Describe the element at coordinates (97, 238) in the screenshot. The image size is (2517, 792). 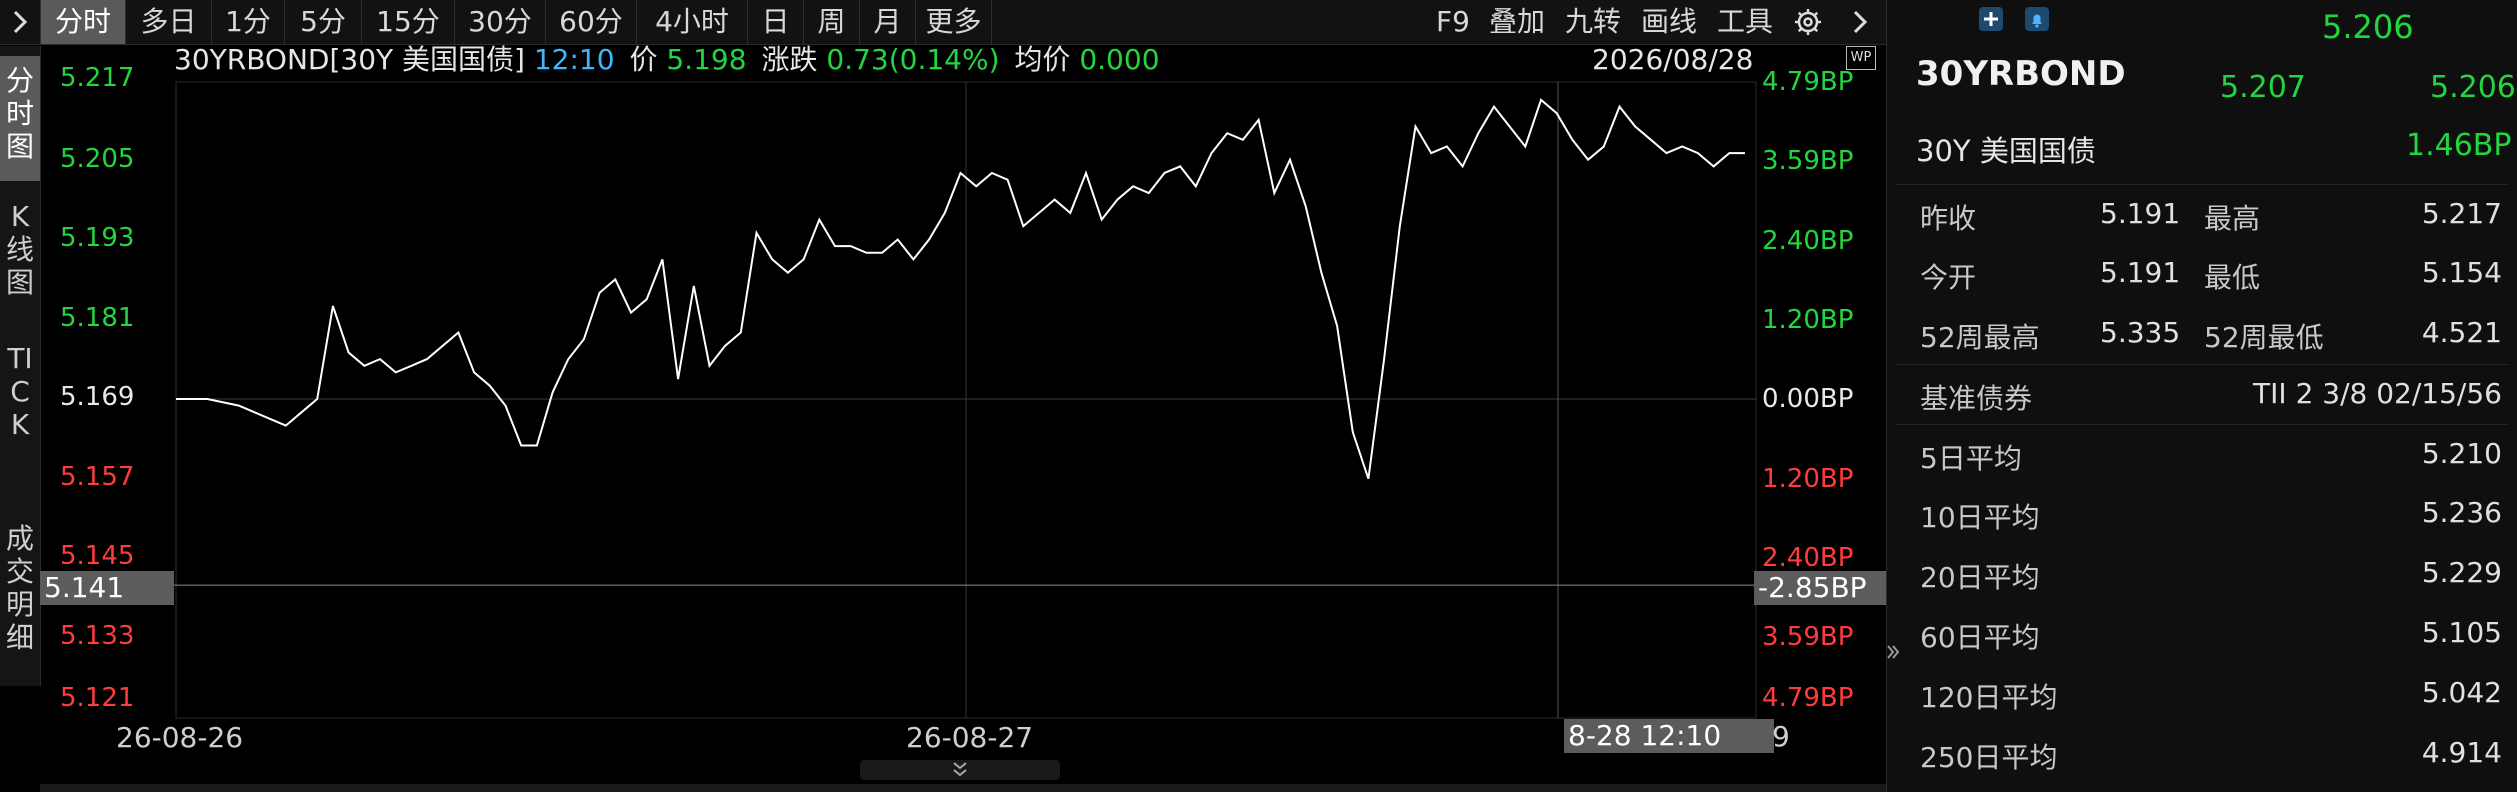
I see `y-tick-left: 5.193` at that location.